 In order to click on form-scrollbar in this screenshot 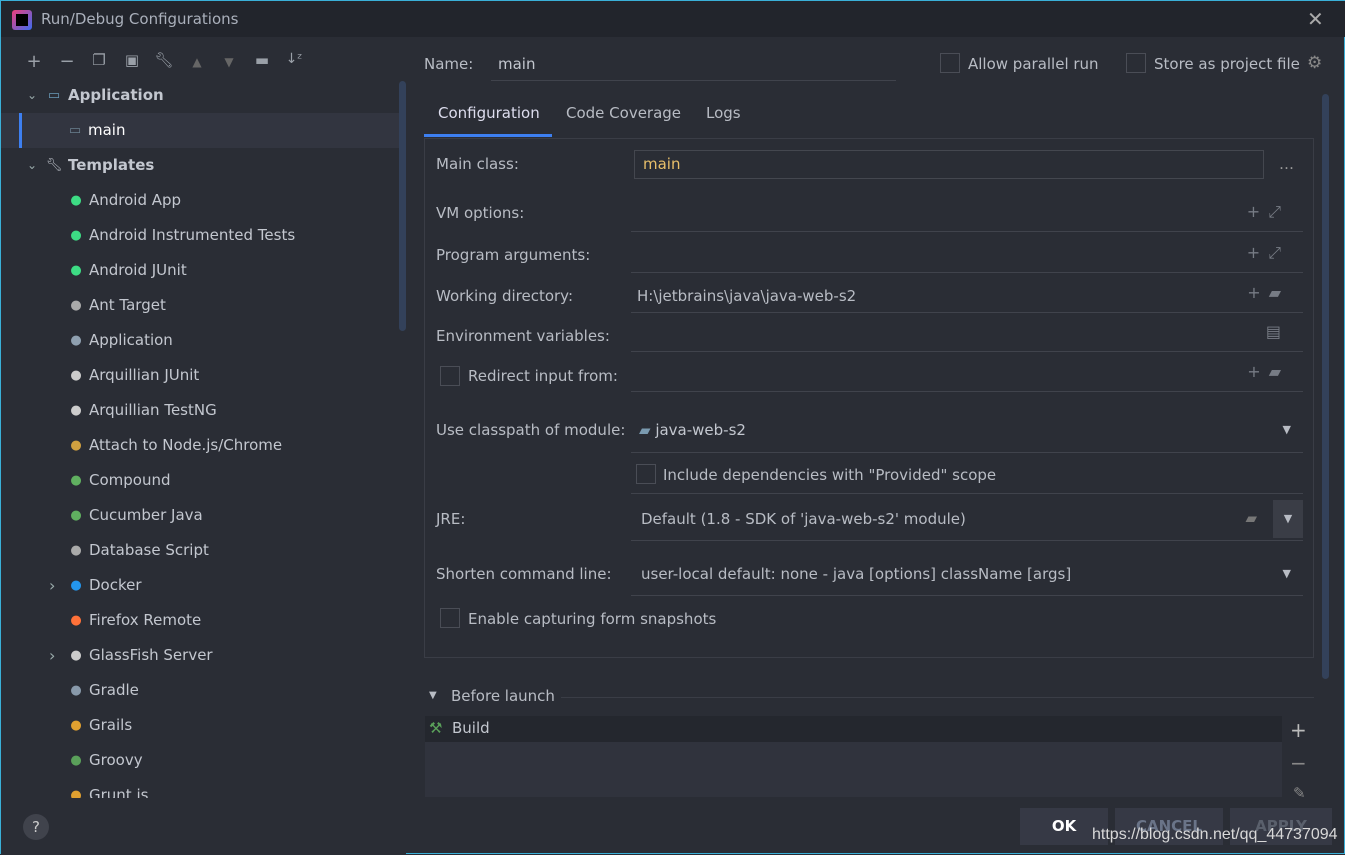, I will do `click(1325, 386)`.